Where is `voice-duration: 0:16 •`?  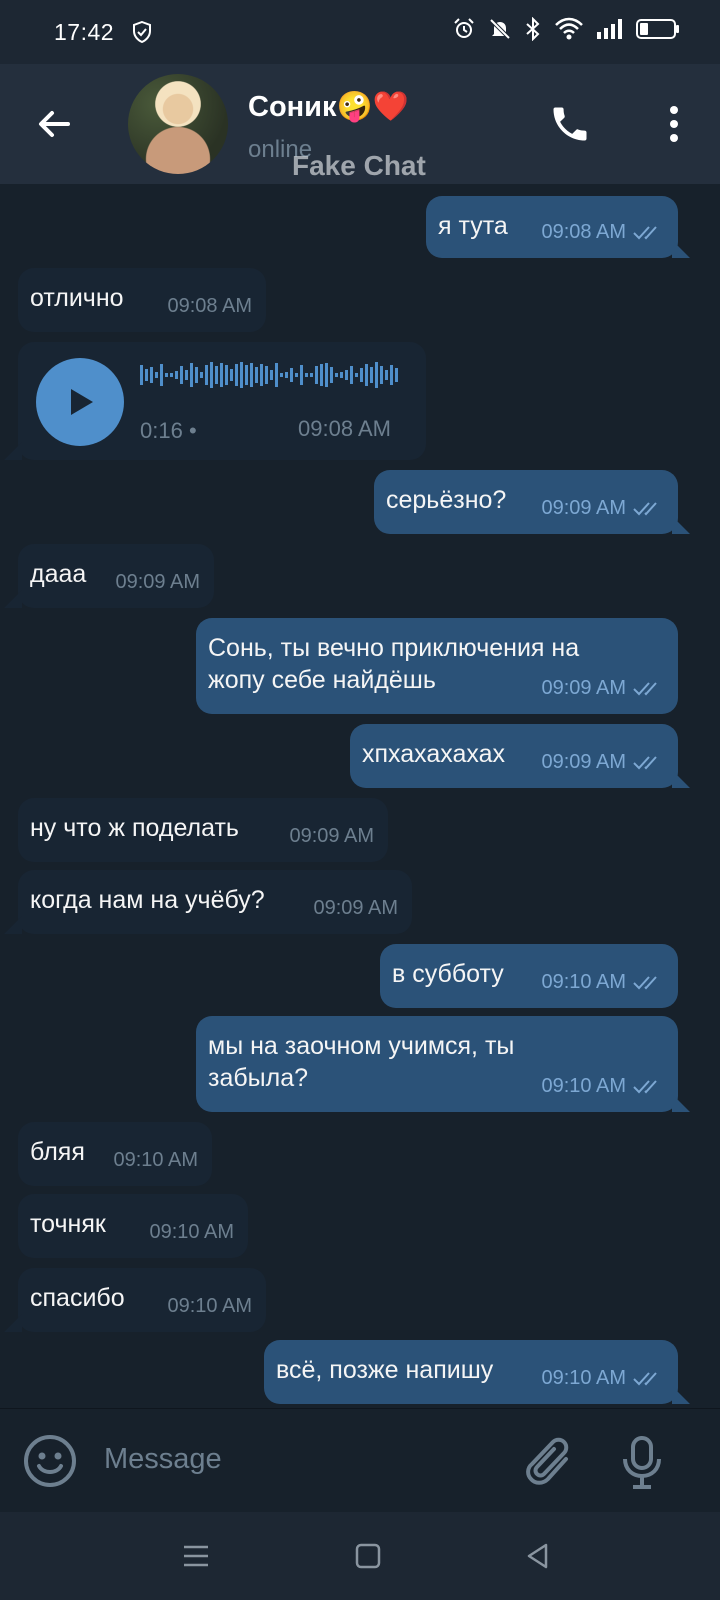
voice-duration: 0:16 • is located at coordinates (168, 430).